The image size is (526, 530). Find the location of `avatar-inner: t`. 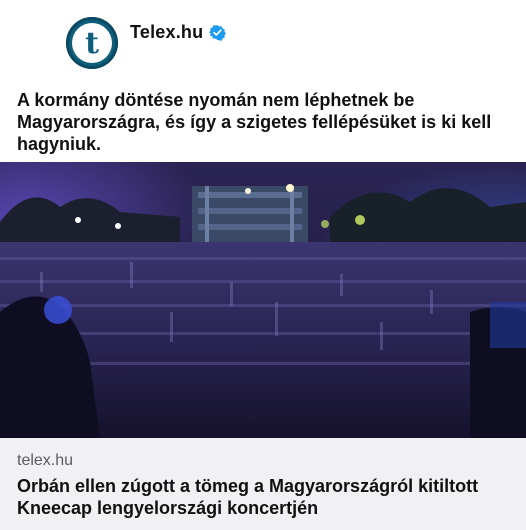

avatar-inner: t is located at coordinates (92, 43).